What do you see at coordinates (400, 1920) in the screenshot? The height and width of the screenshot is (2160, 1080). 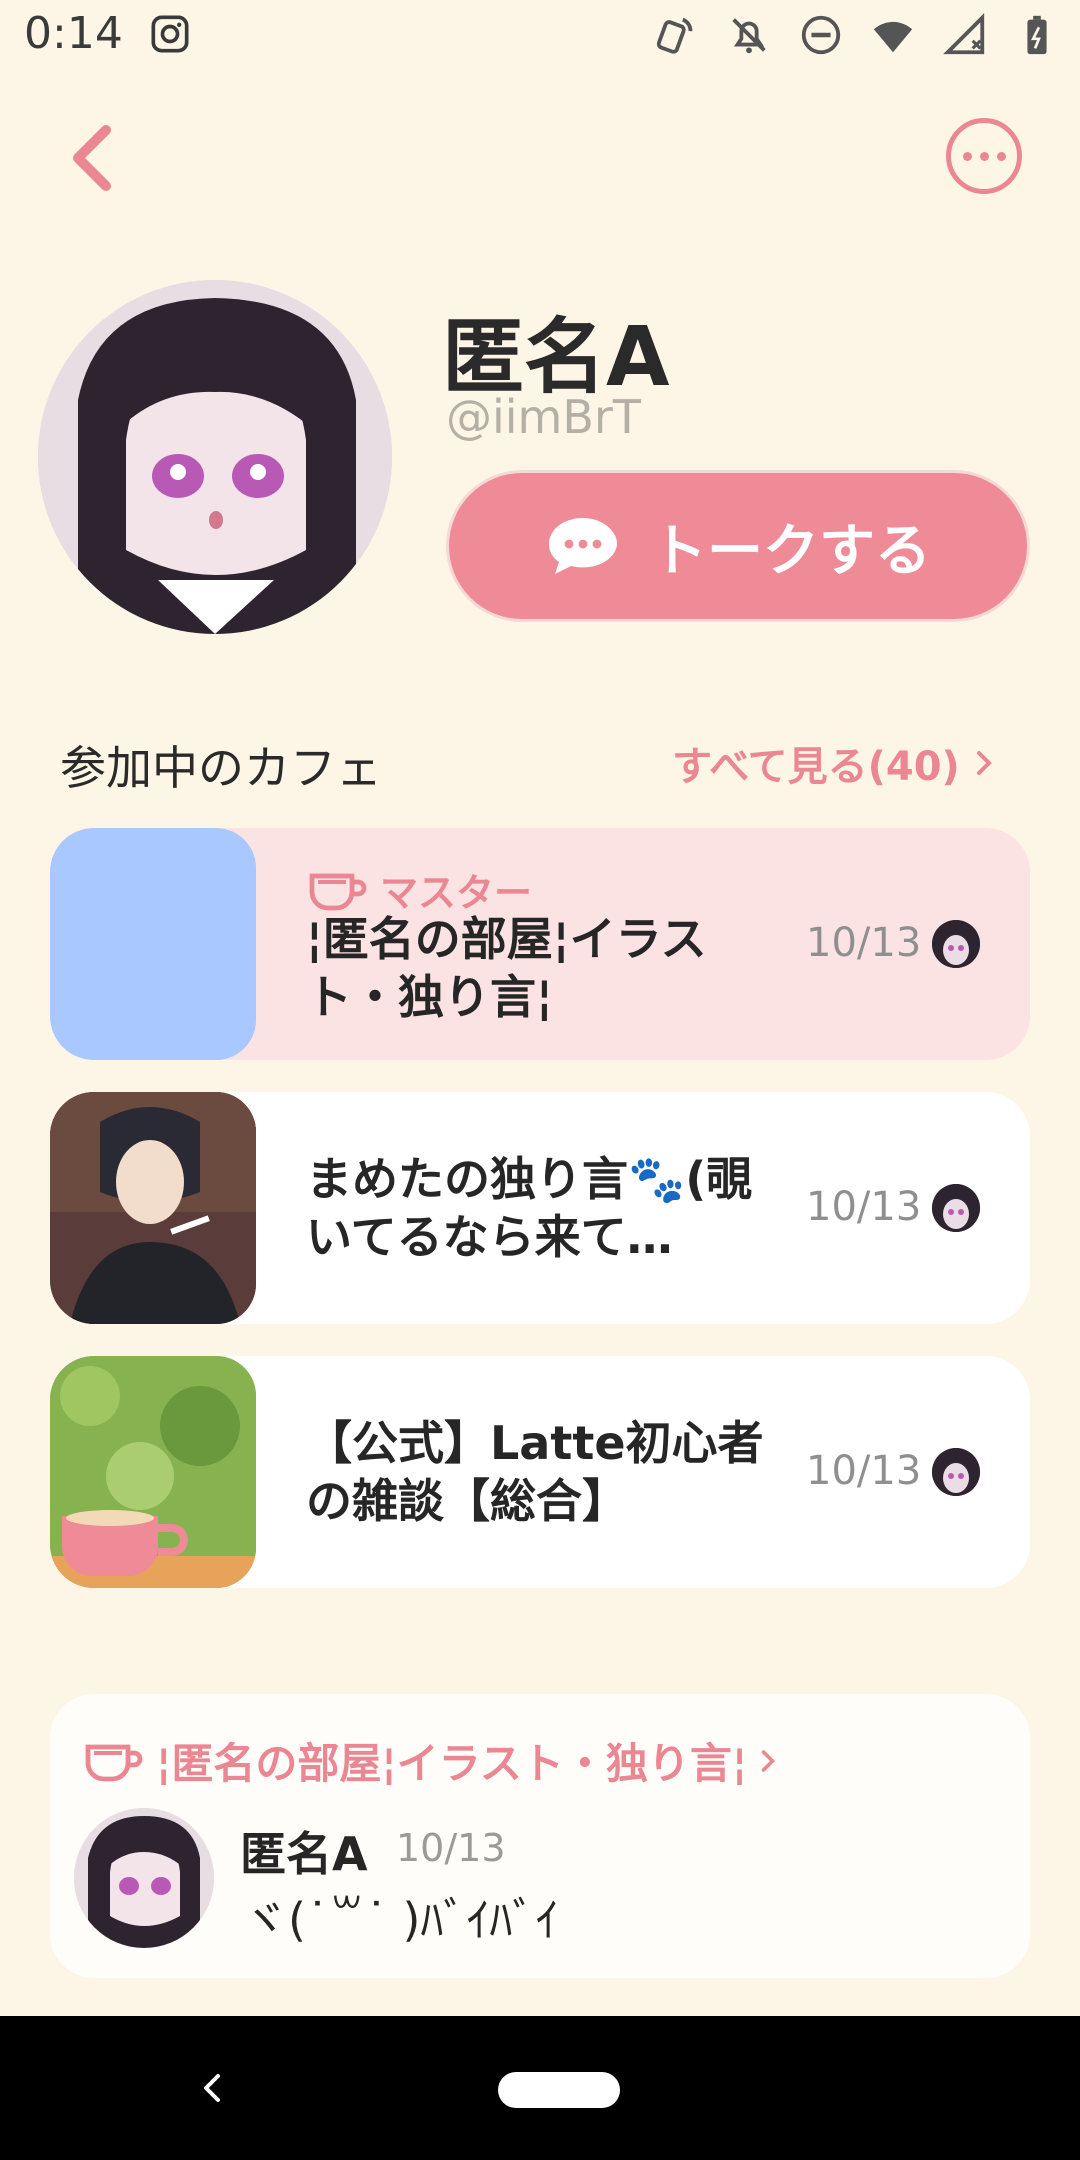 I see `post-text: ヾ(˙꒳˙ )ﾊﾞｲﾊﾞｲ` at bounding box center [400, 1920].